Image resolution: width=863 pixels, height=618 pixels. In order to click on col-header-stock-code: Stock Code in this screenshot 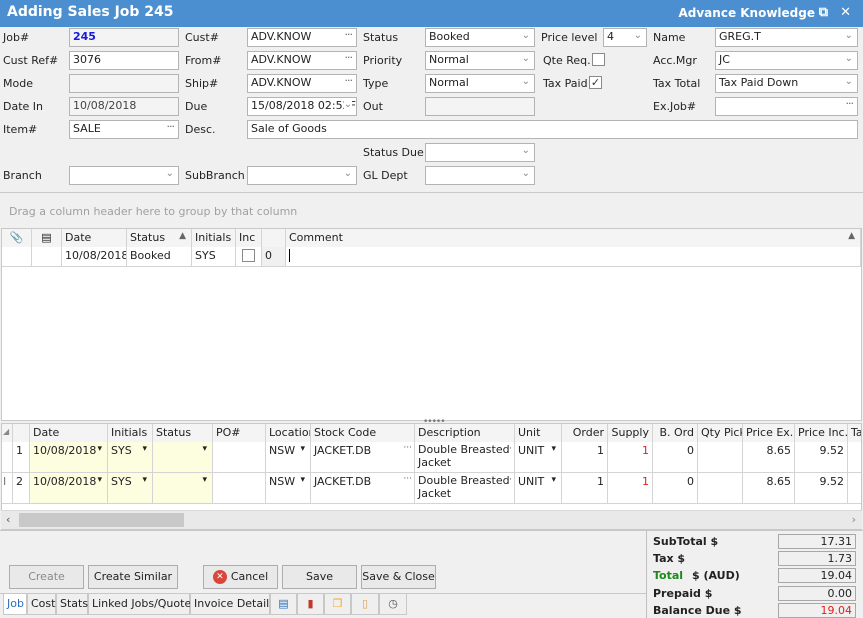, I will do `click(363, 433)`.